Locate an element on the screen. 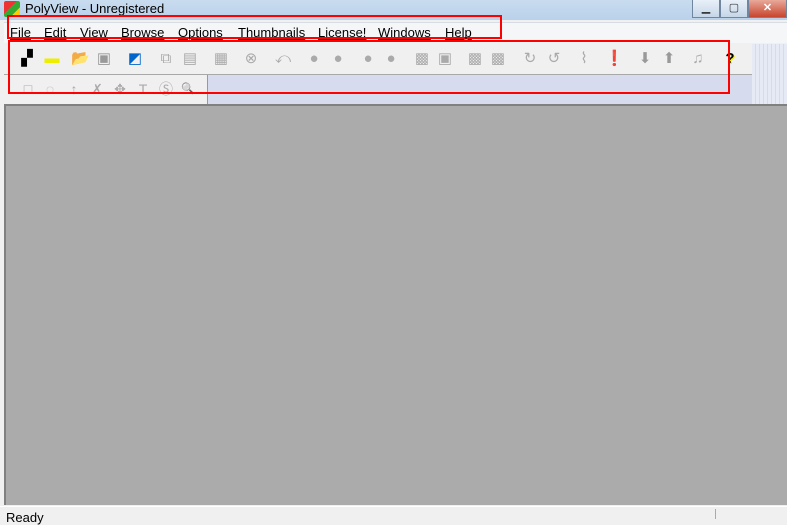 Image resolution: width=787 pixels, height=525 pixels. help-icon: ? is located at coordinates (730, 59).